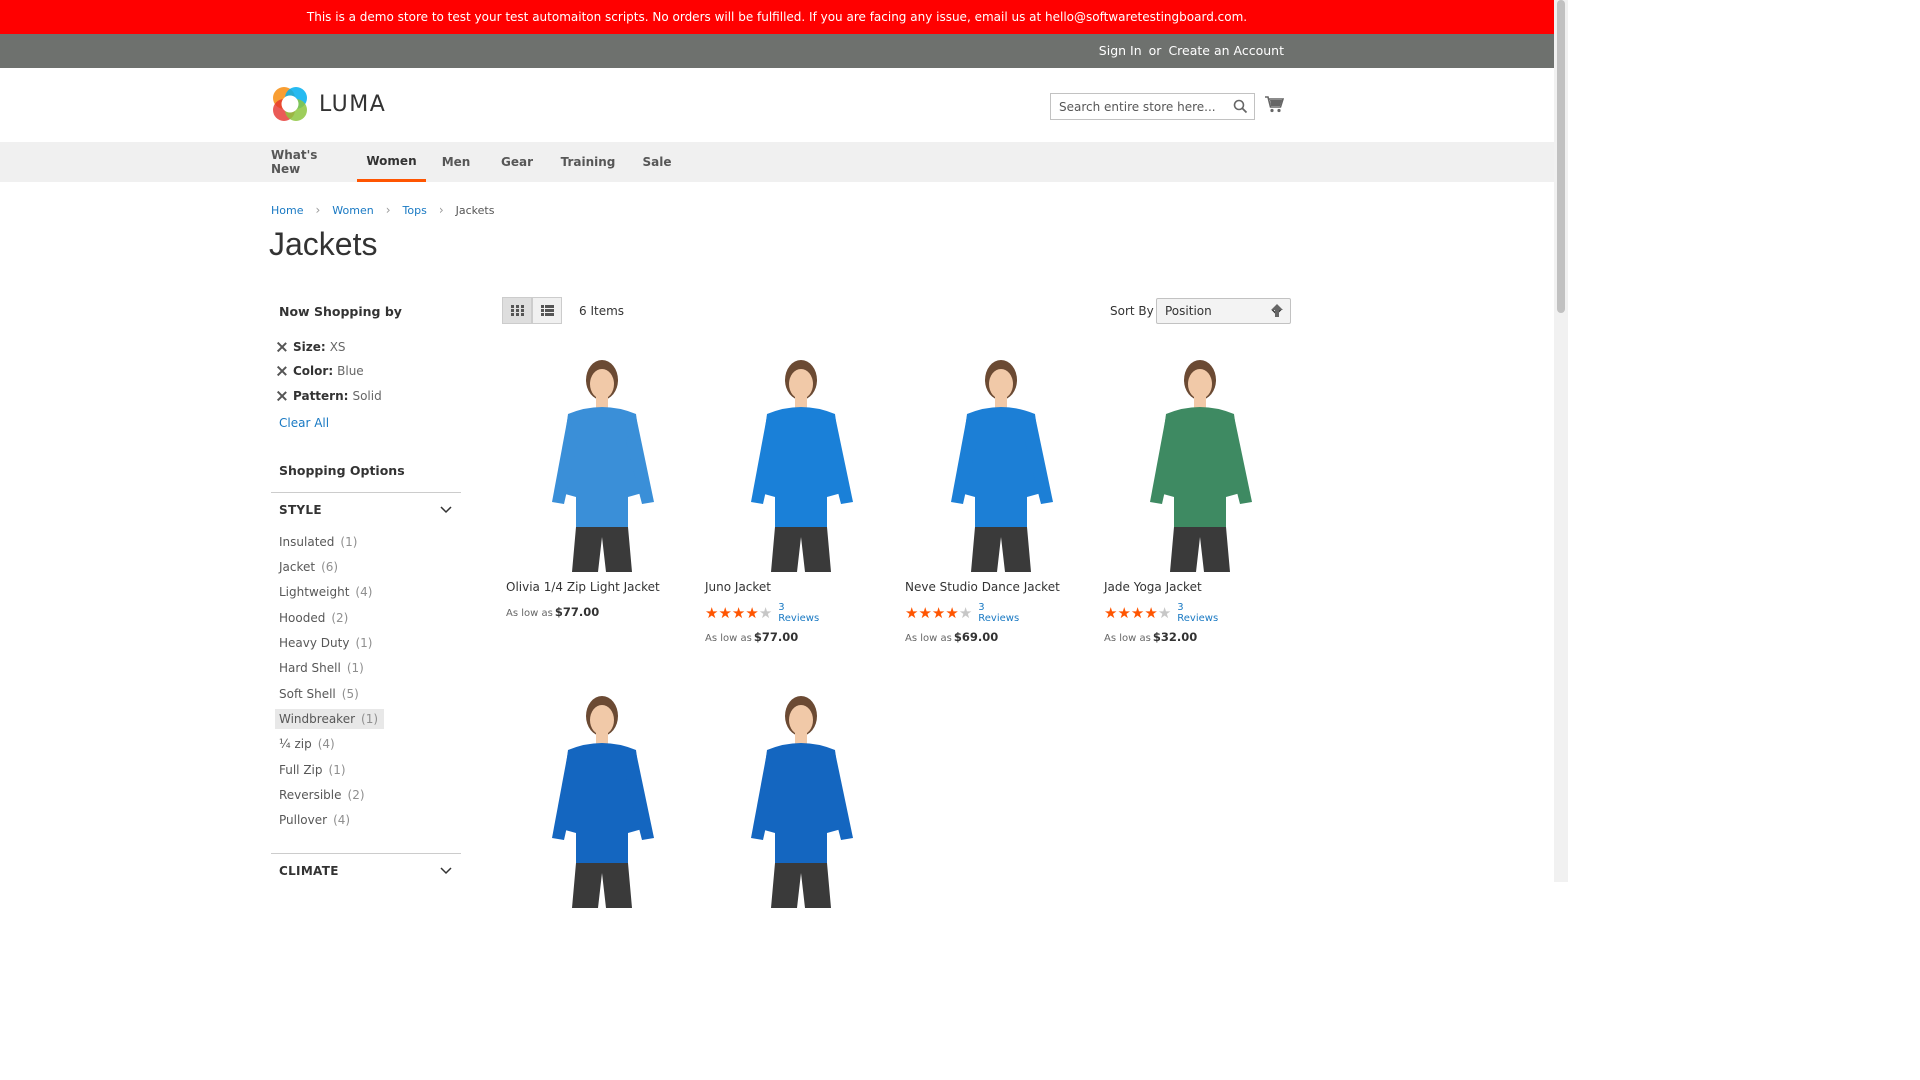 This screenshot has height=1080, width=1920. What do you see at coordinates (311, 347) in the screenshot?
I see `active-filter-size: Size: XS` at bounding box center [311, 347].